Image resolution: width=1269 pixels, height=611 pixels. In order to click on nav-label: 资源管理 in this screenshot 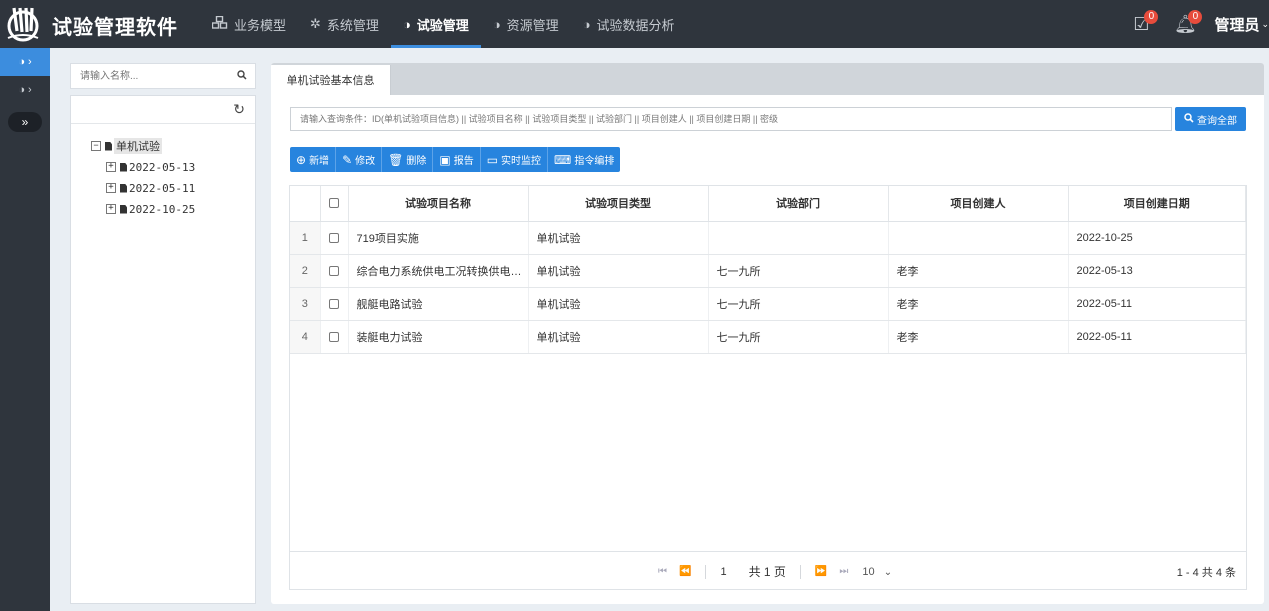, I will do `click(532, 25)`.